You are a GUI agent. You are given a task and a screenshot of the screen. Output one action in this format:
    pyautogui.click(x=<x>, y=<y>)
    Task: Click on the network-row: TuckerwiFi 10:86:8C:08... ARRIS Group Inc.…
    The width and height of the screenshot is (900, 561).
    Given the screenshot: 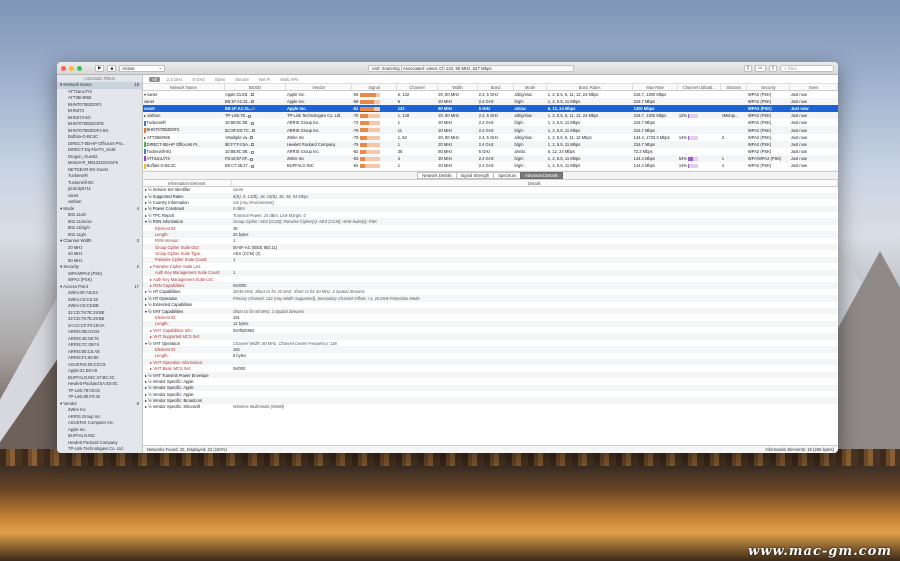 What is the action you would take?
    pyautogui.click(x=490, y=122)
    